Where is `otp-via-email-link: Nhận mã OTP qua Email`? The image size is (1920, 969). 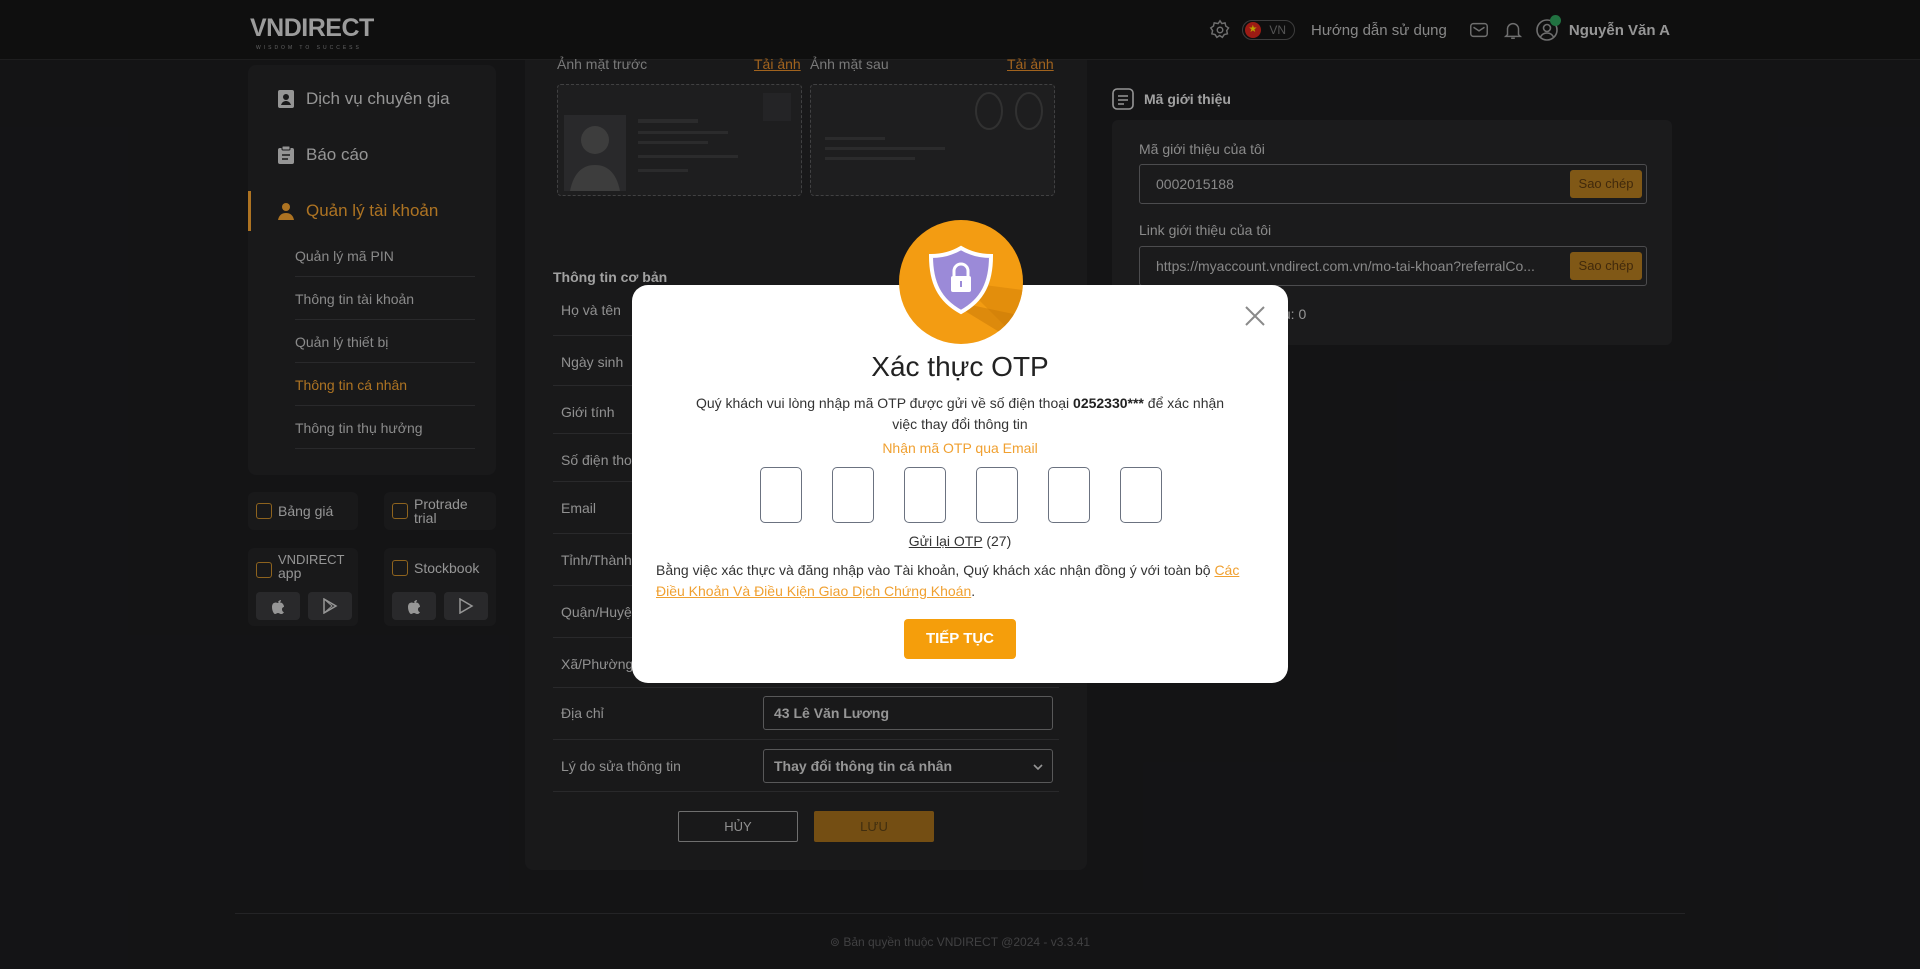
otp-via-email-link: Nhận mã OTP qua Email is located at coordinates (960, 448).